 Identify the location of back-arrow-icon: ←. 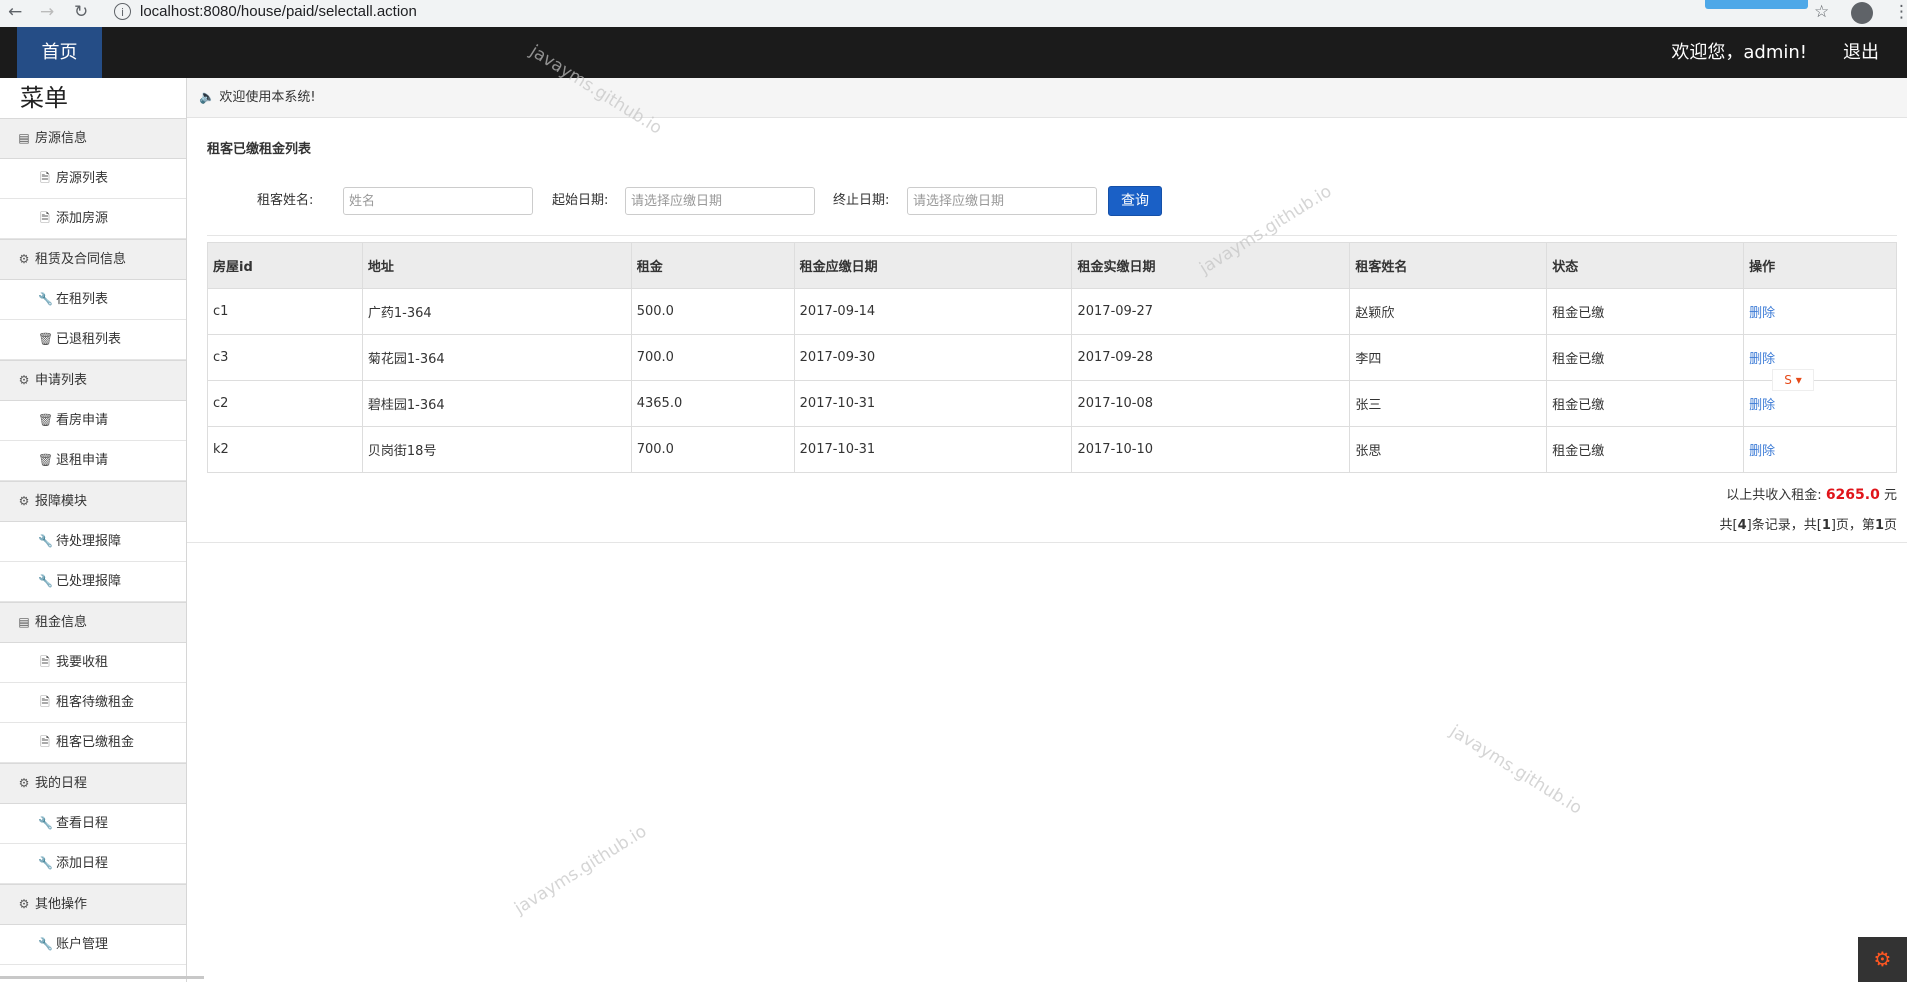
(15, 12).